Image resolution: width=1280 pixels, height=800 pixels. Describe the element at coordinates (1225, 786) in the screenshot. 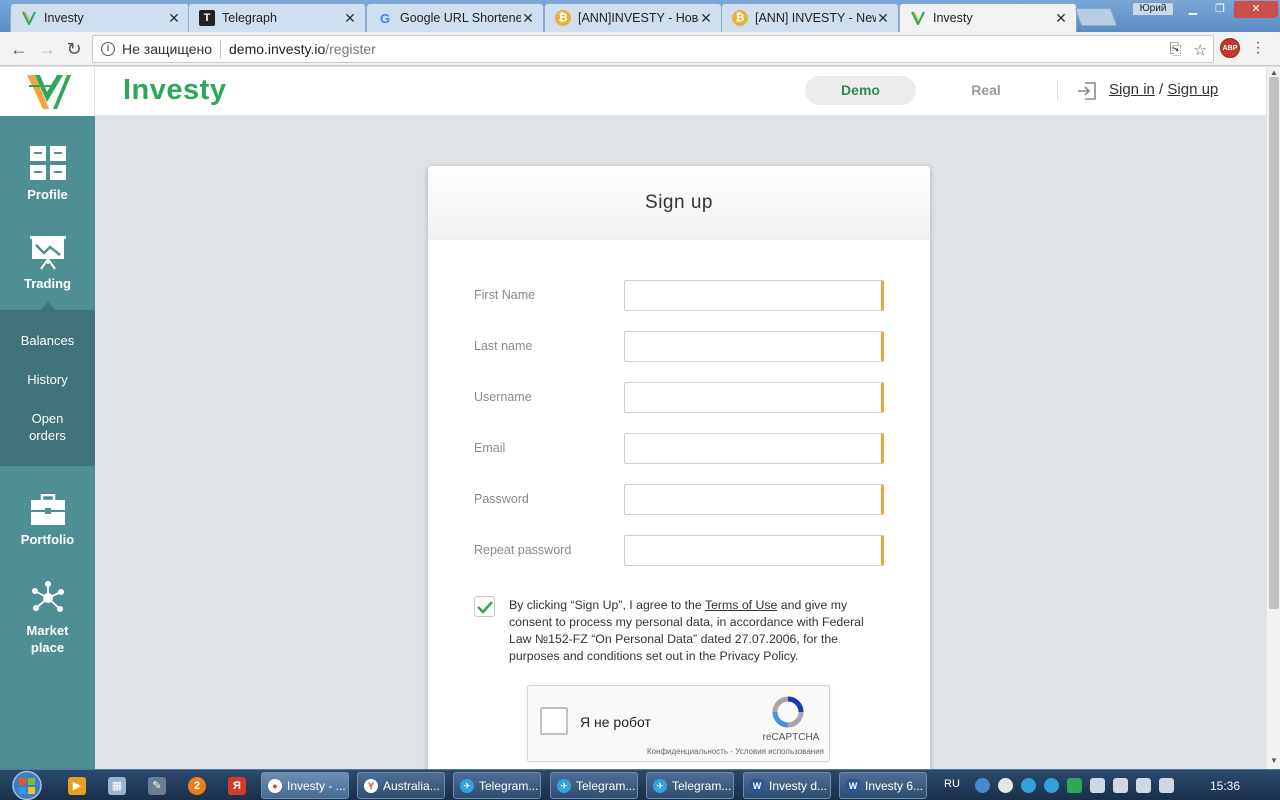

I see `taskbar-clock: 15:36` at that location.